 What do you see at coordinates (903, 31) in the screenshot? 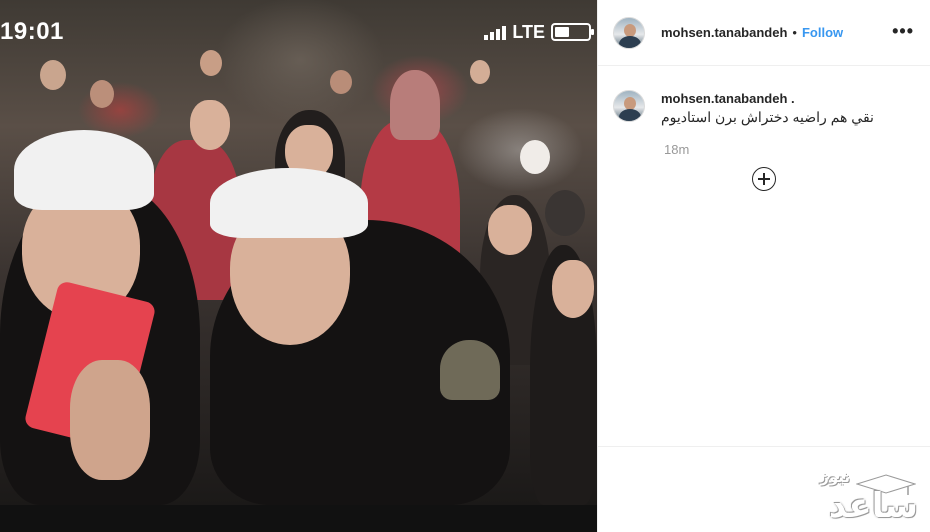
I see `more-options-icon: •••` at bounding box center [903, 31].